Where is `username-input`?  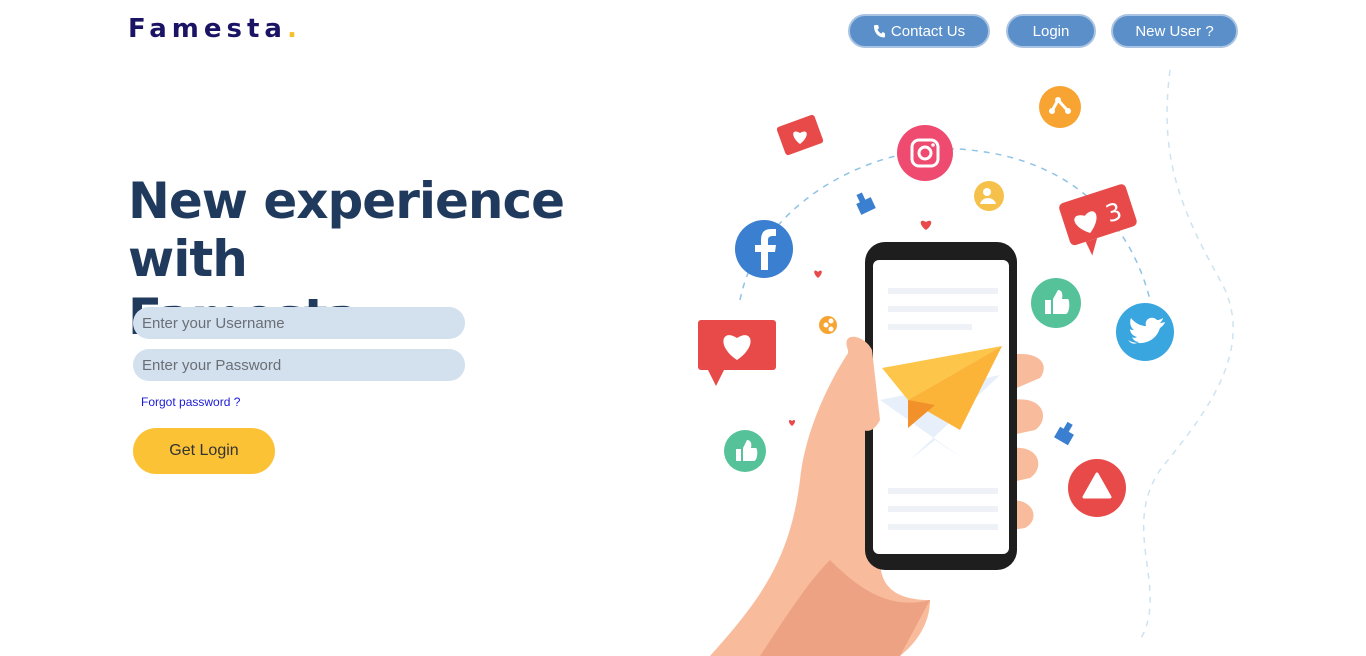
username-input is located at coordinates (299, 323).